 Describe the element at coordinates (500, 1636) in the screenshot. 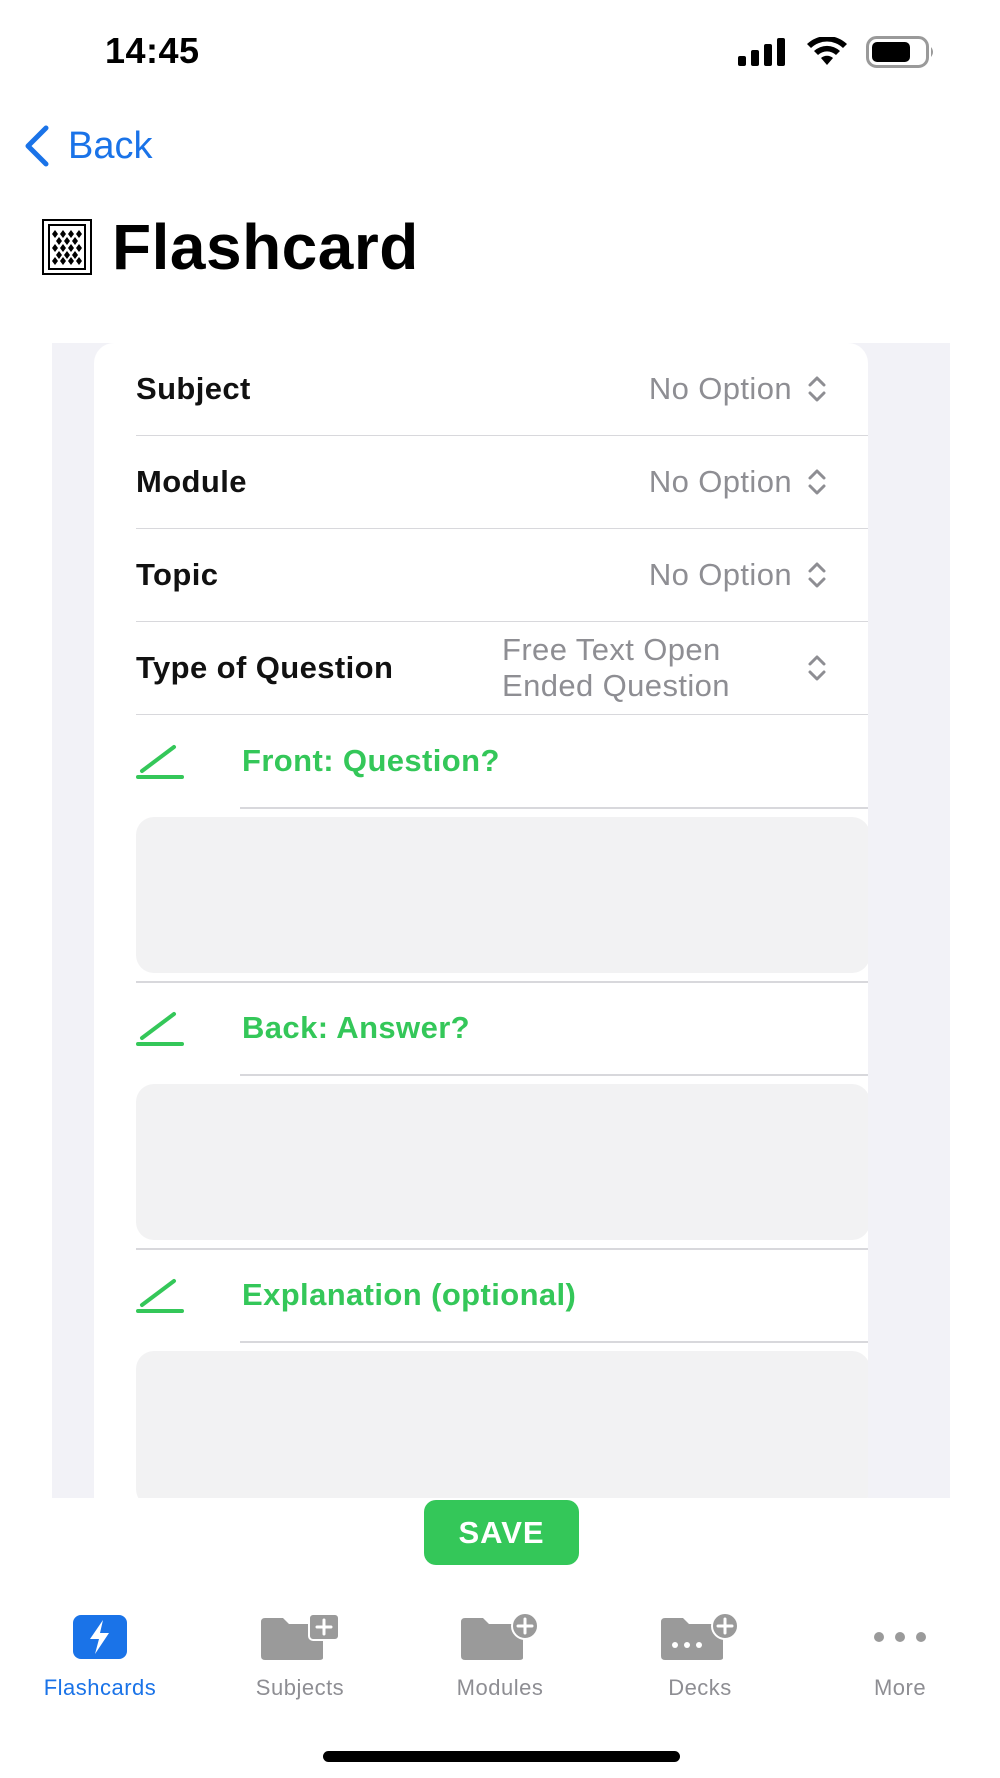

I see `folder-plus-circle-icon` at that location.